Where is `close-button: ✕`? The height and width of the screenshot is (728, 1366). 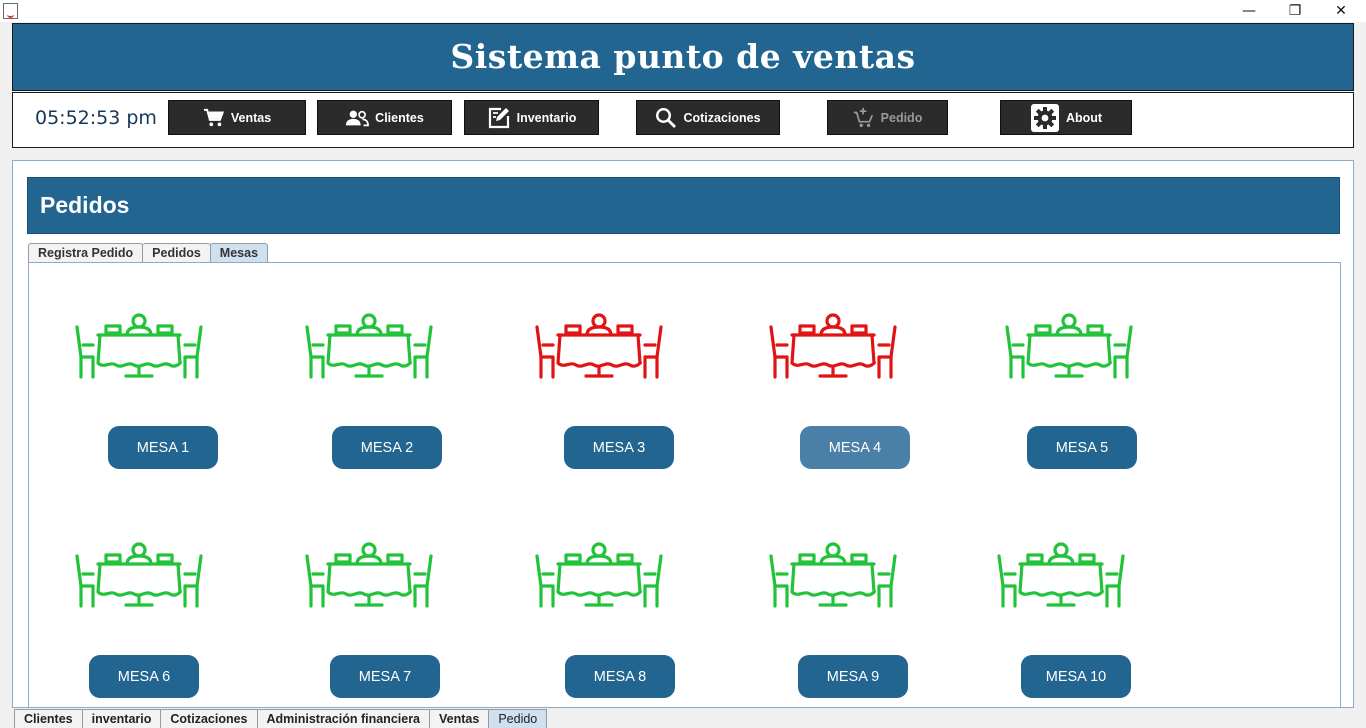 close-button: ✕ is located at coordinates (1341, 11).